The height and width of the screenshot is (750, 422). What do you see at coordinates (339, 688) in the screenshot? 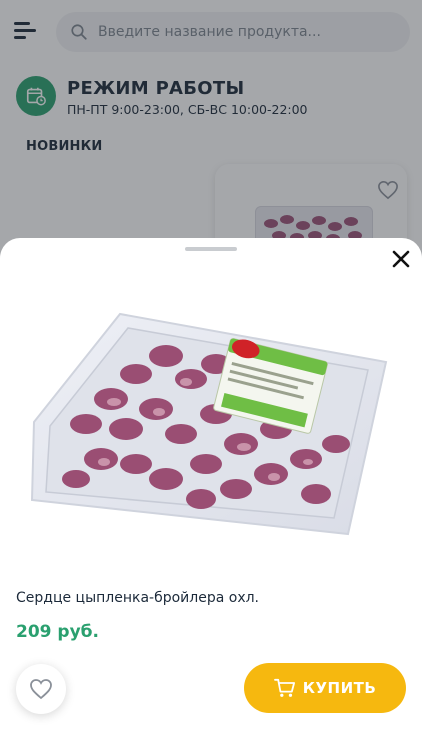
I see `buy-button-label: КУПИТЬ` at bounding box center [339, 688].